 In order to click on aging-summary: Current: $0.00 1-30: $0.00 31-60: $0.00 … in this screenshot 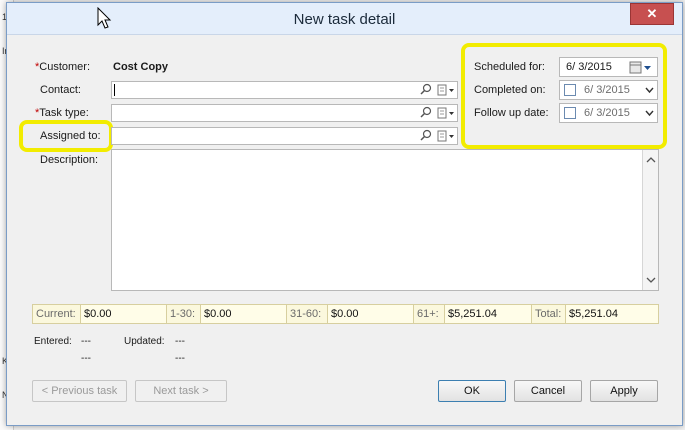, I will do `click(345, 314)`.